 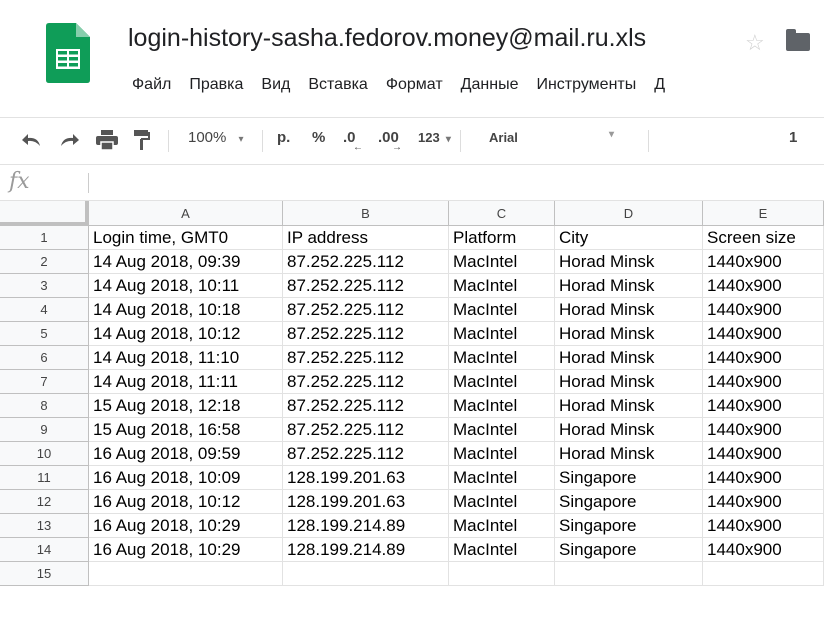 I want to click on row-header: 10, so click(x=44, y=454).